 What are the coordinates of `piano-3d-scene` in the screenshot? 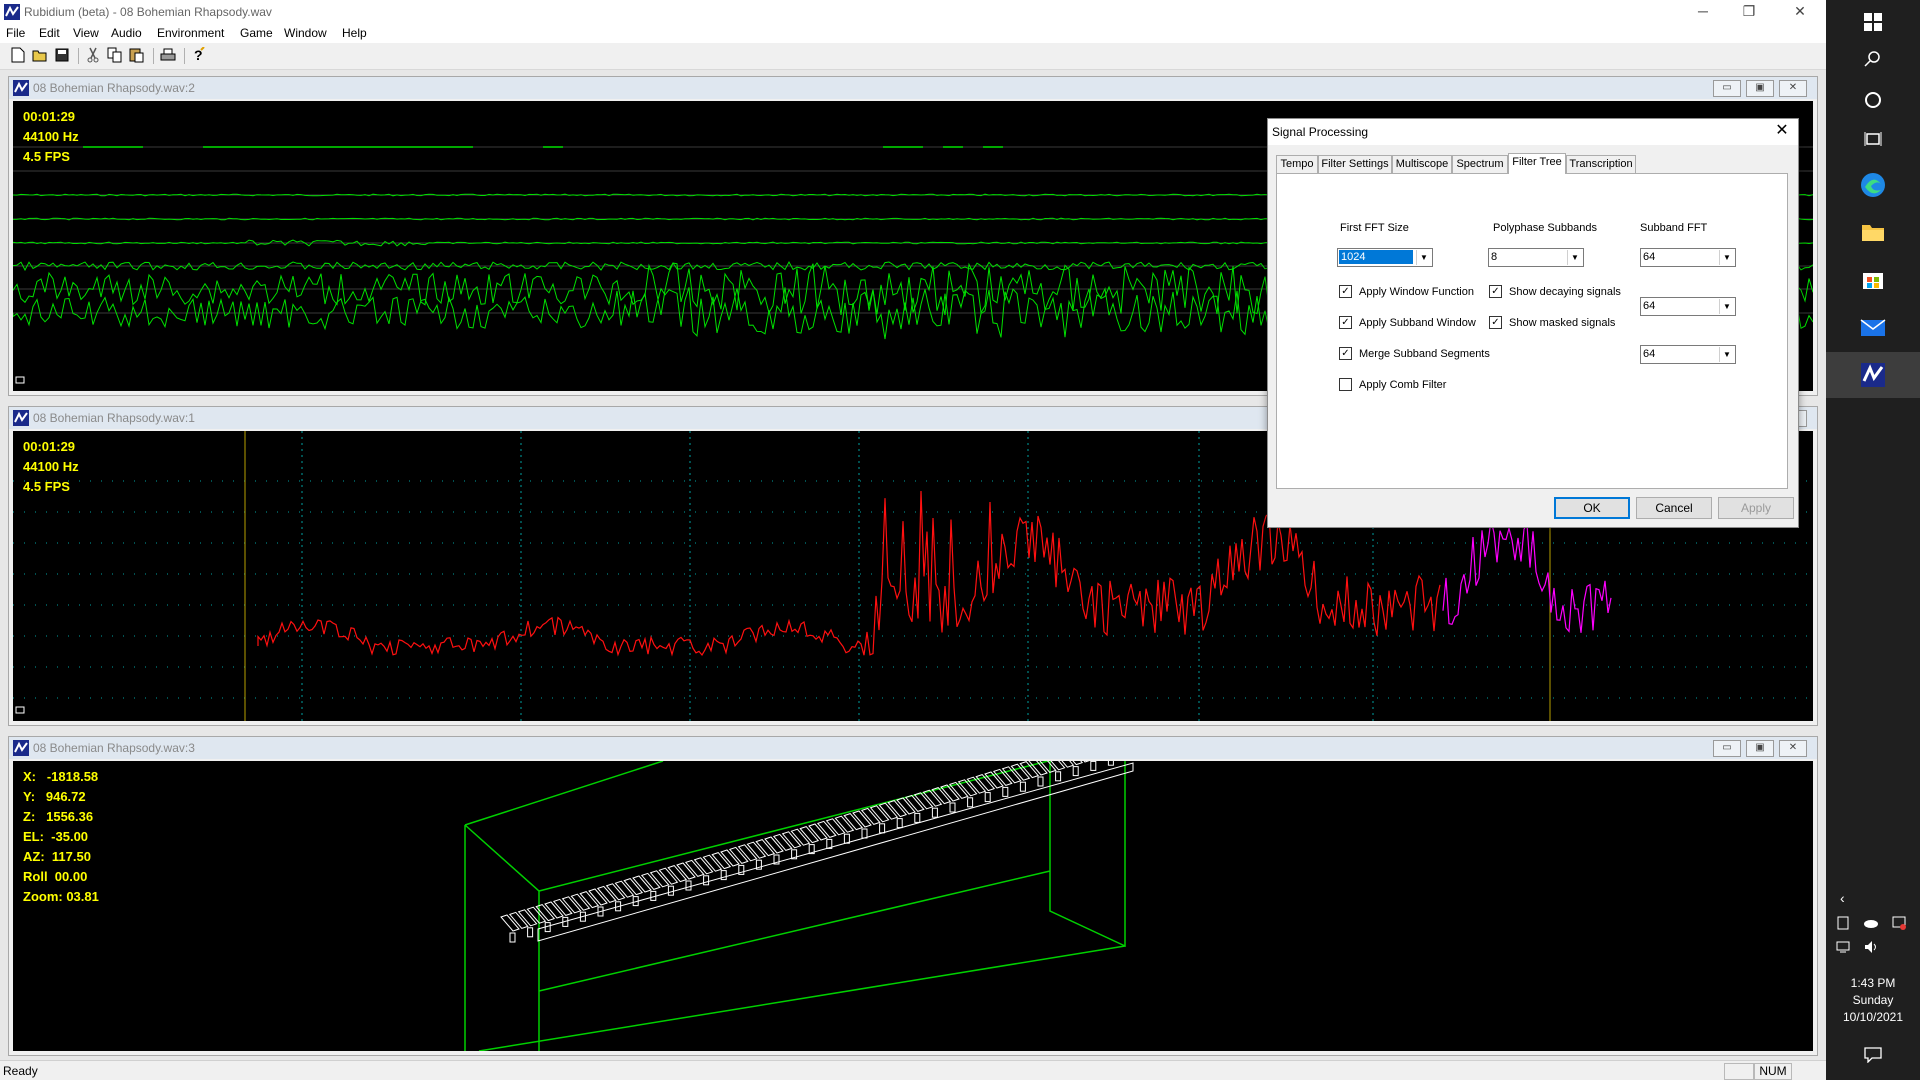 It's located at (799, 906).